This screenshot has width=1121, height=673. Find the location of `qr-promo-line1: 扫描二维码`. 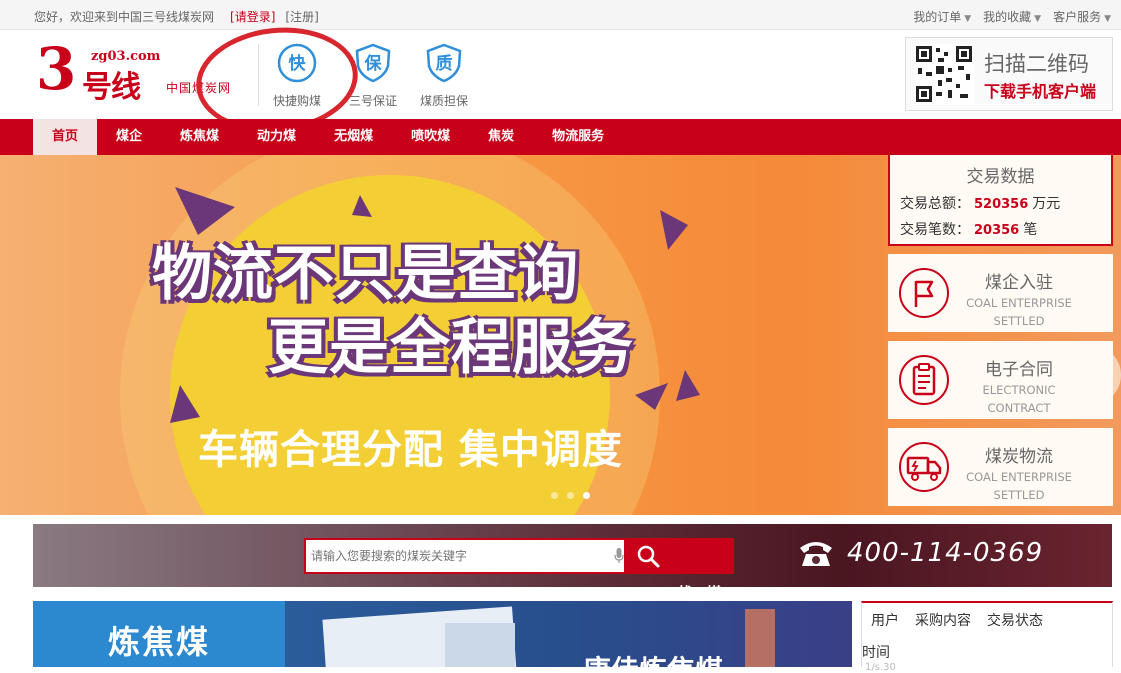

qr-promo-line1: 扫描二维码 is located at coordinates (1036, 64).